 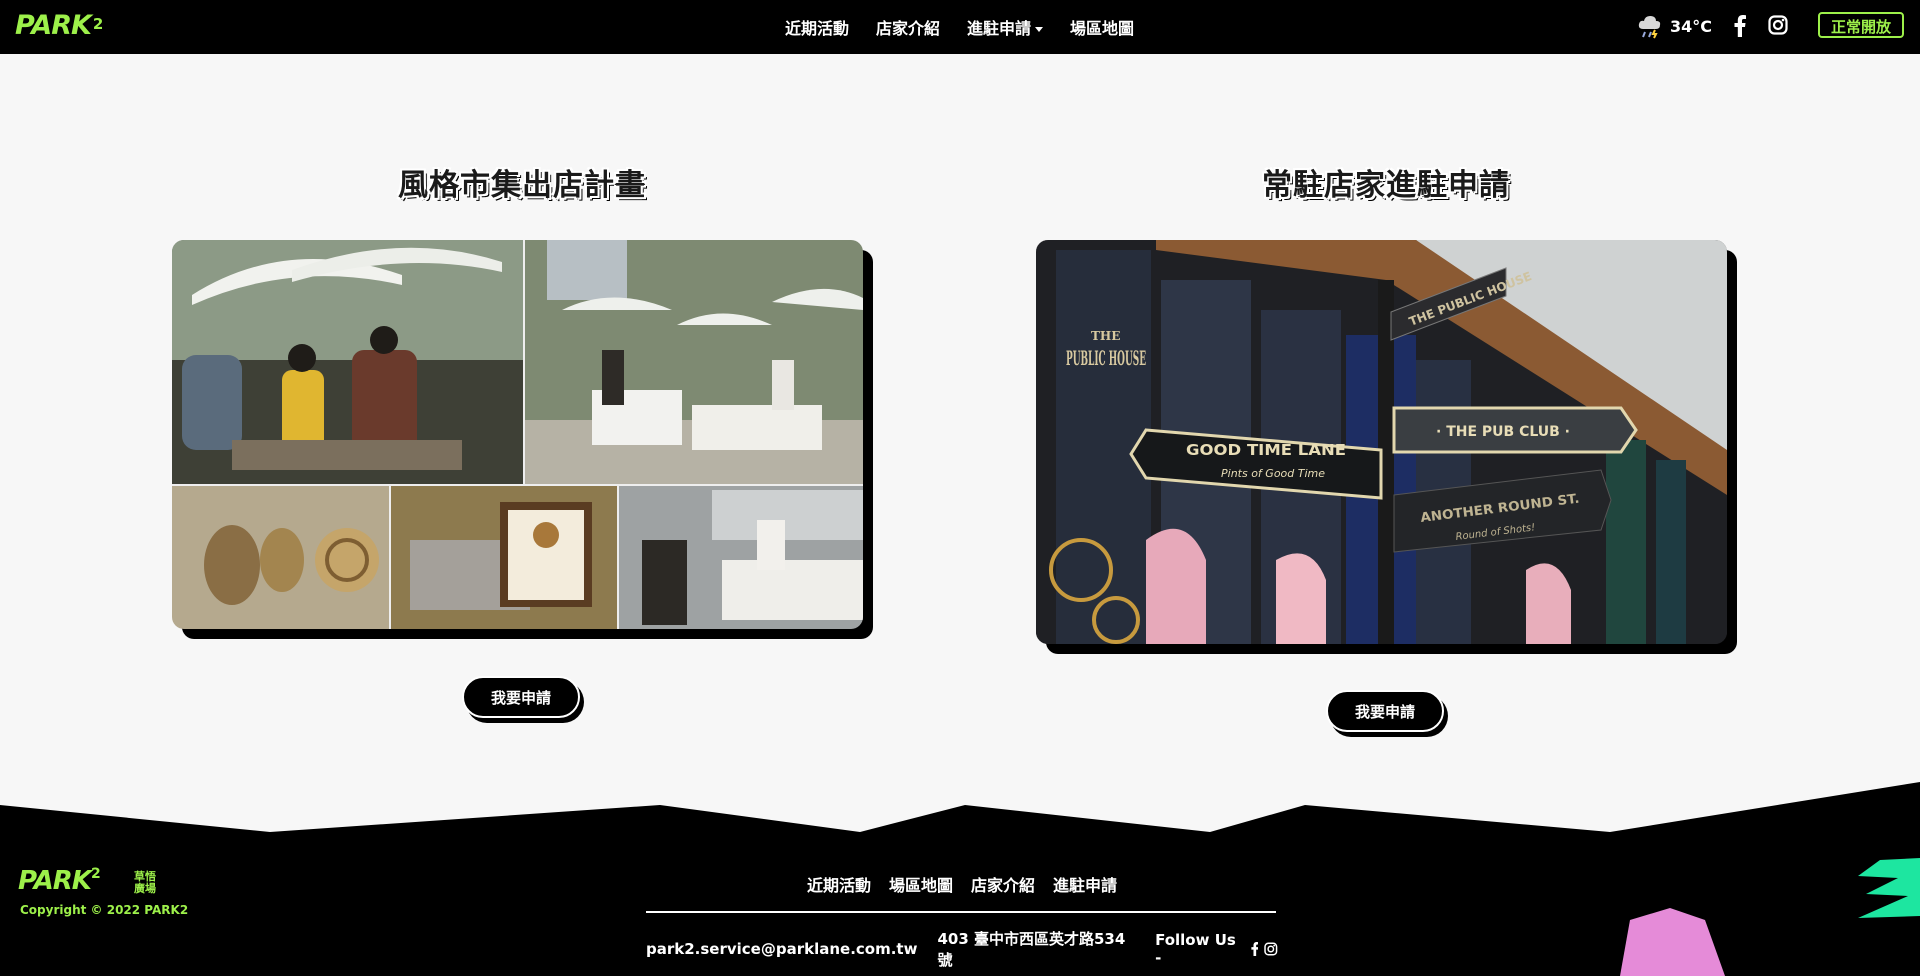 I want to click on copyright-text: Copyright © 2022 PARK2, so click(x=104, y=910).